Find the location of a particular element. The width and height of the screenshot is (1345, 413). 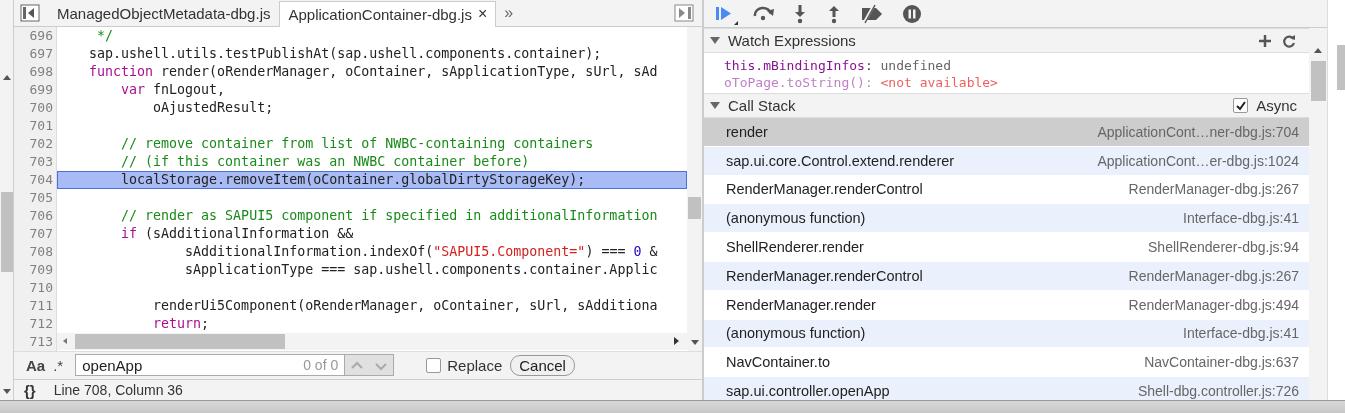

function-name: RenderManager.render is located at coordinates (801, 304).